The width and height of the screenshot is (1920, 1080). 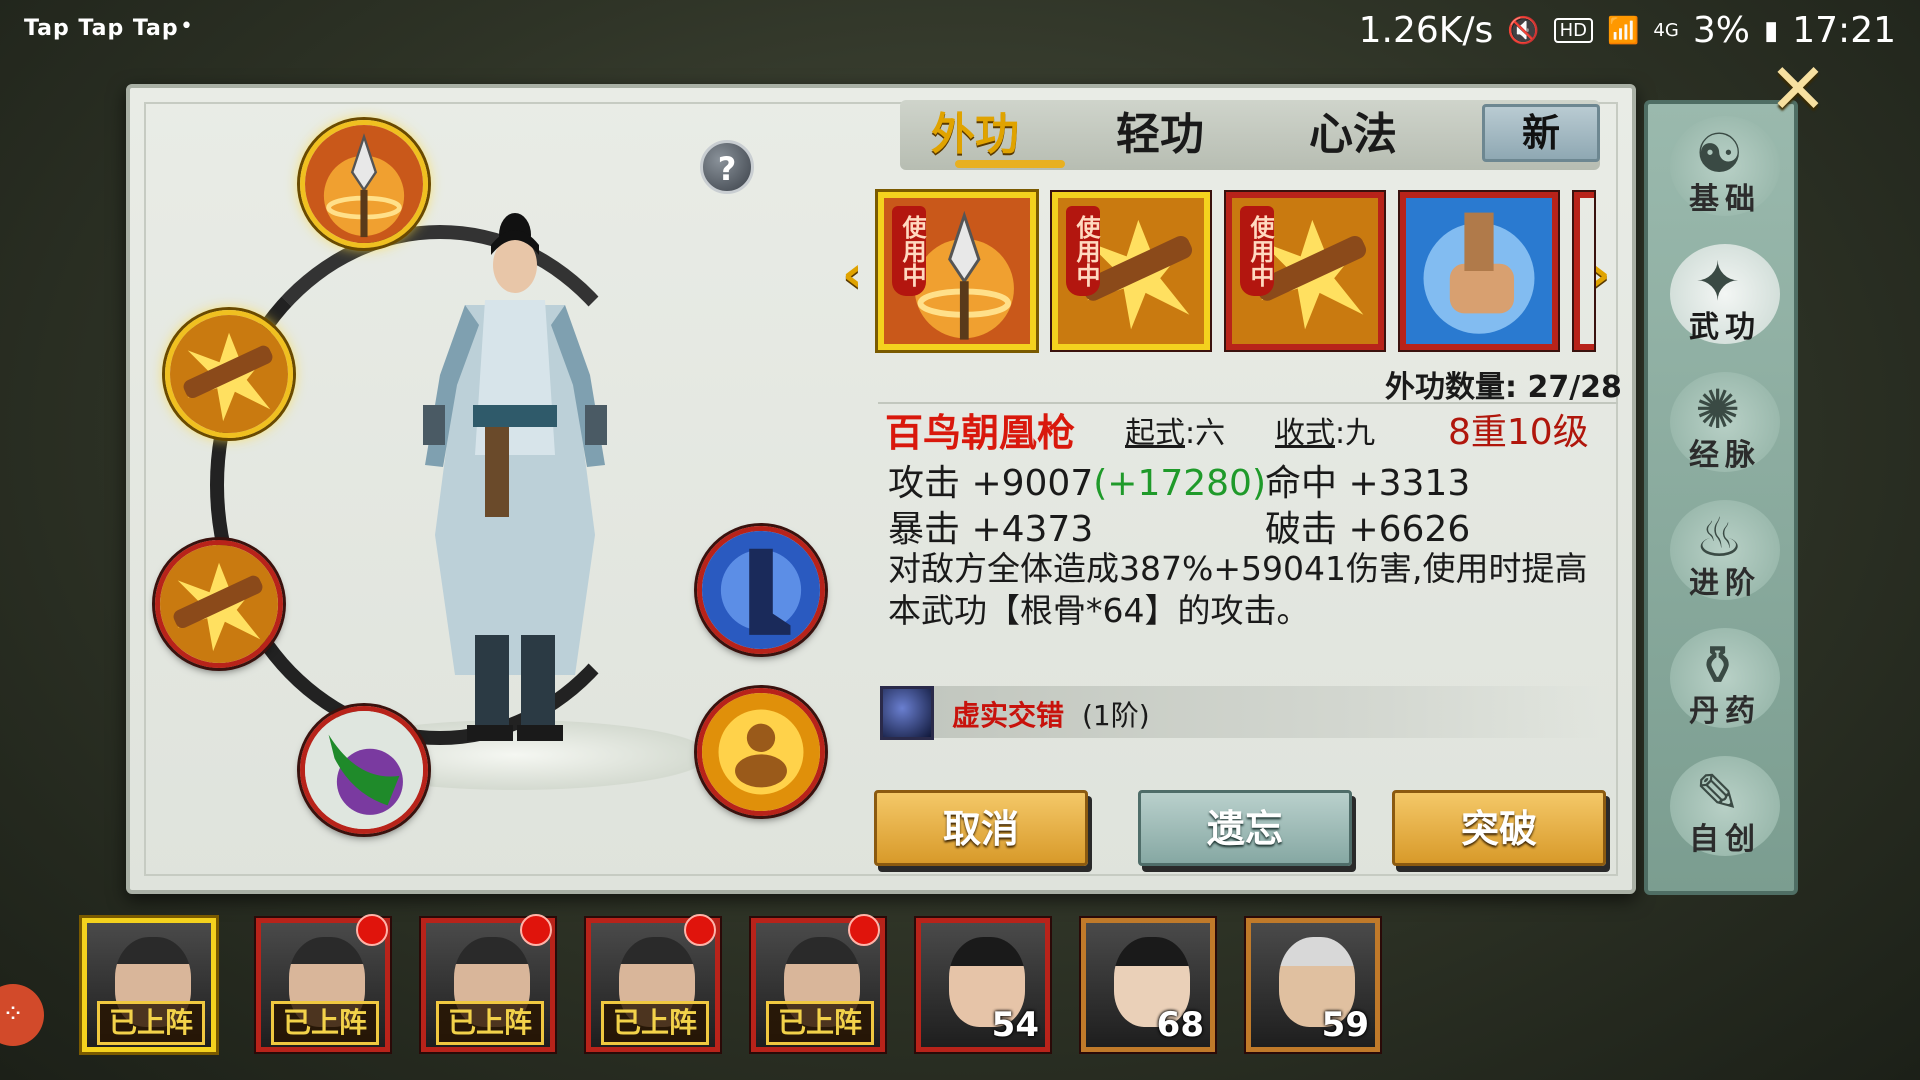 I want to click on hd-badge: HD, so click(x=1573, y=30).